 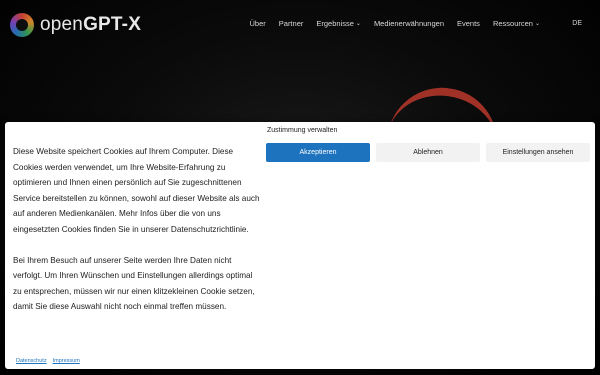 I want to click on nav-item-ueber: Über, so click(x=258, y=23).